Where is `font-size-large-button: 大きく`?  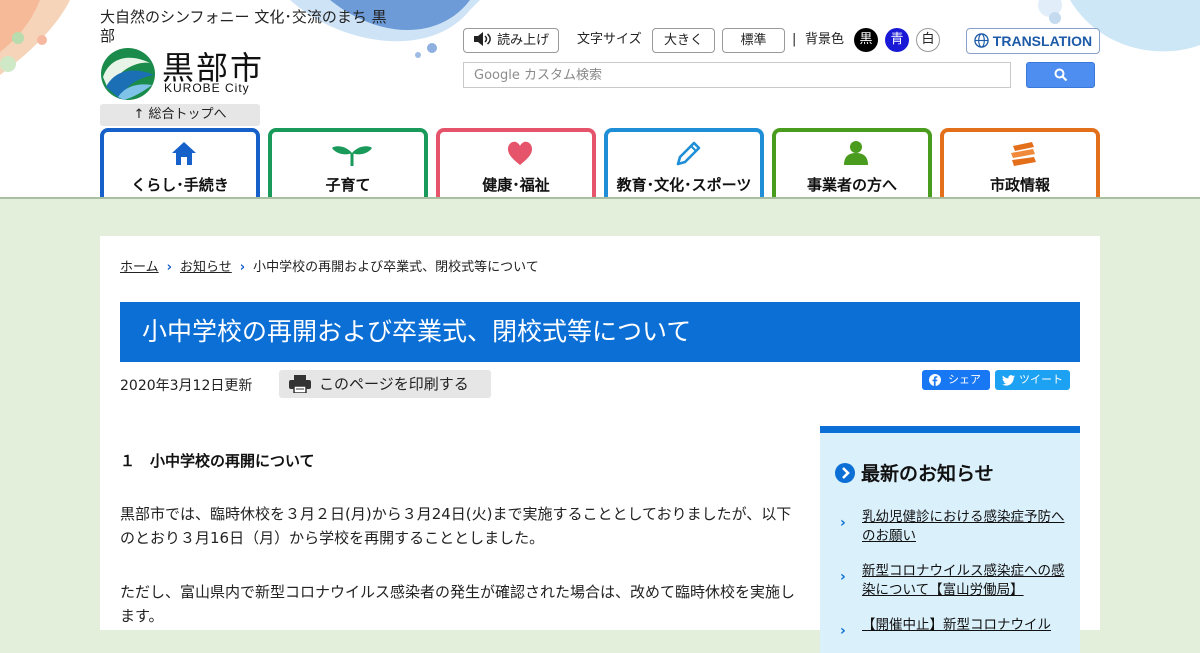
font-size-large-button: 大きく is located at coordinates (683, 40).